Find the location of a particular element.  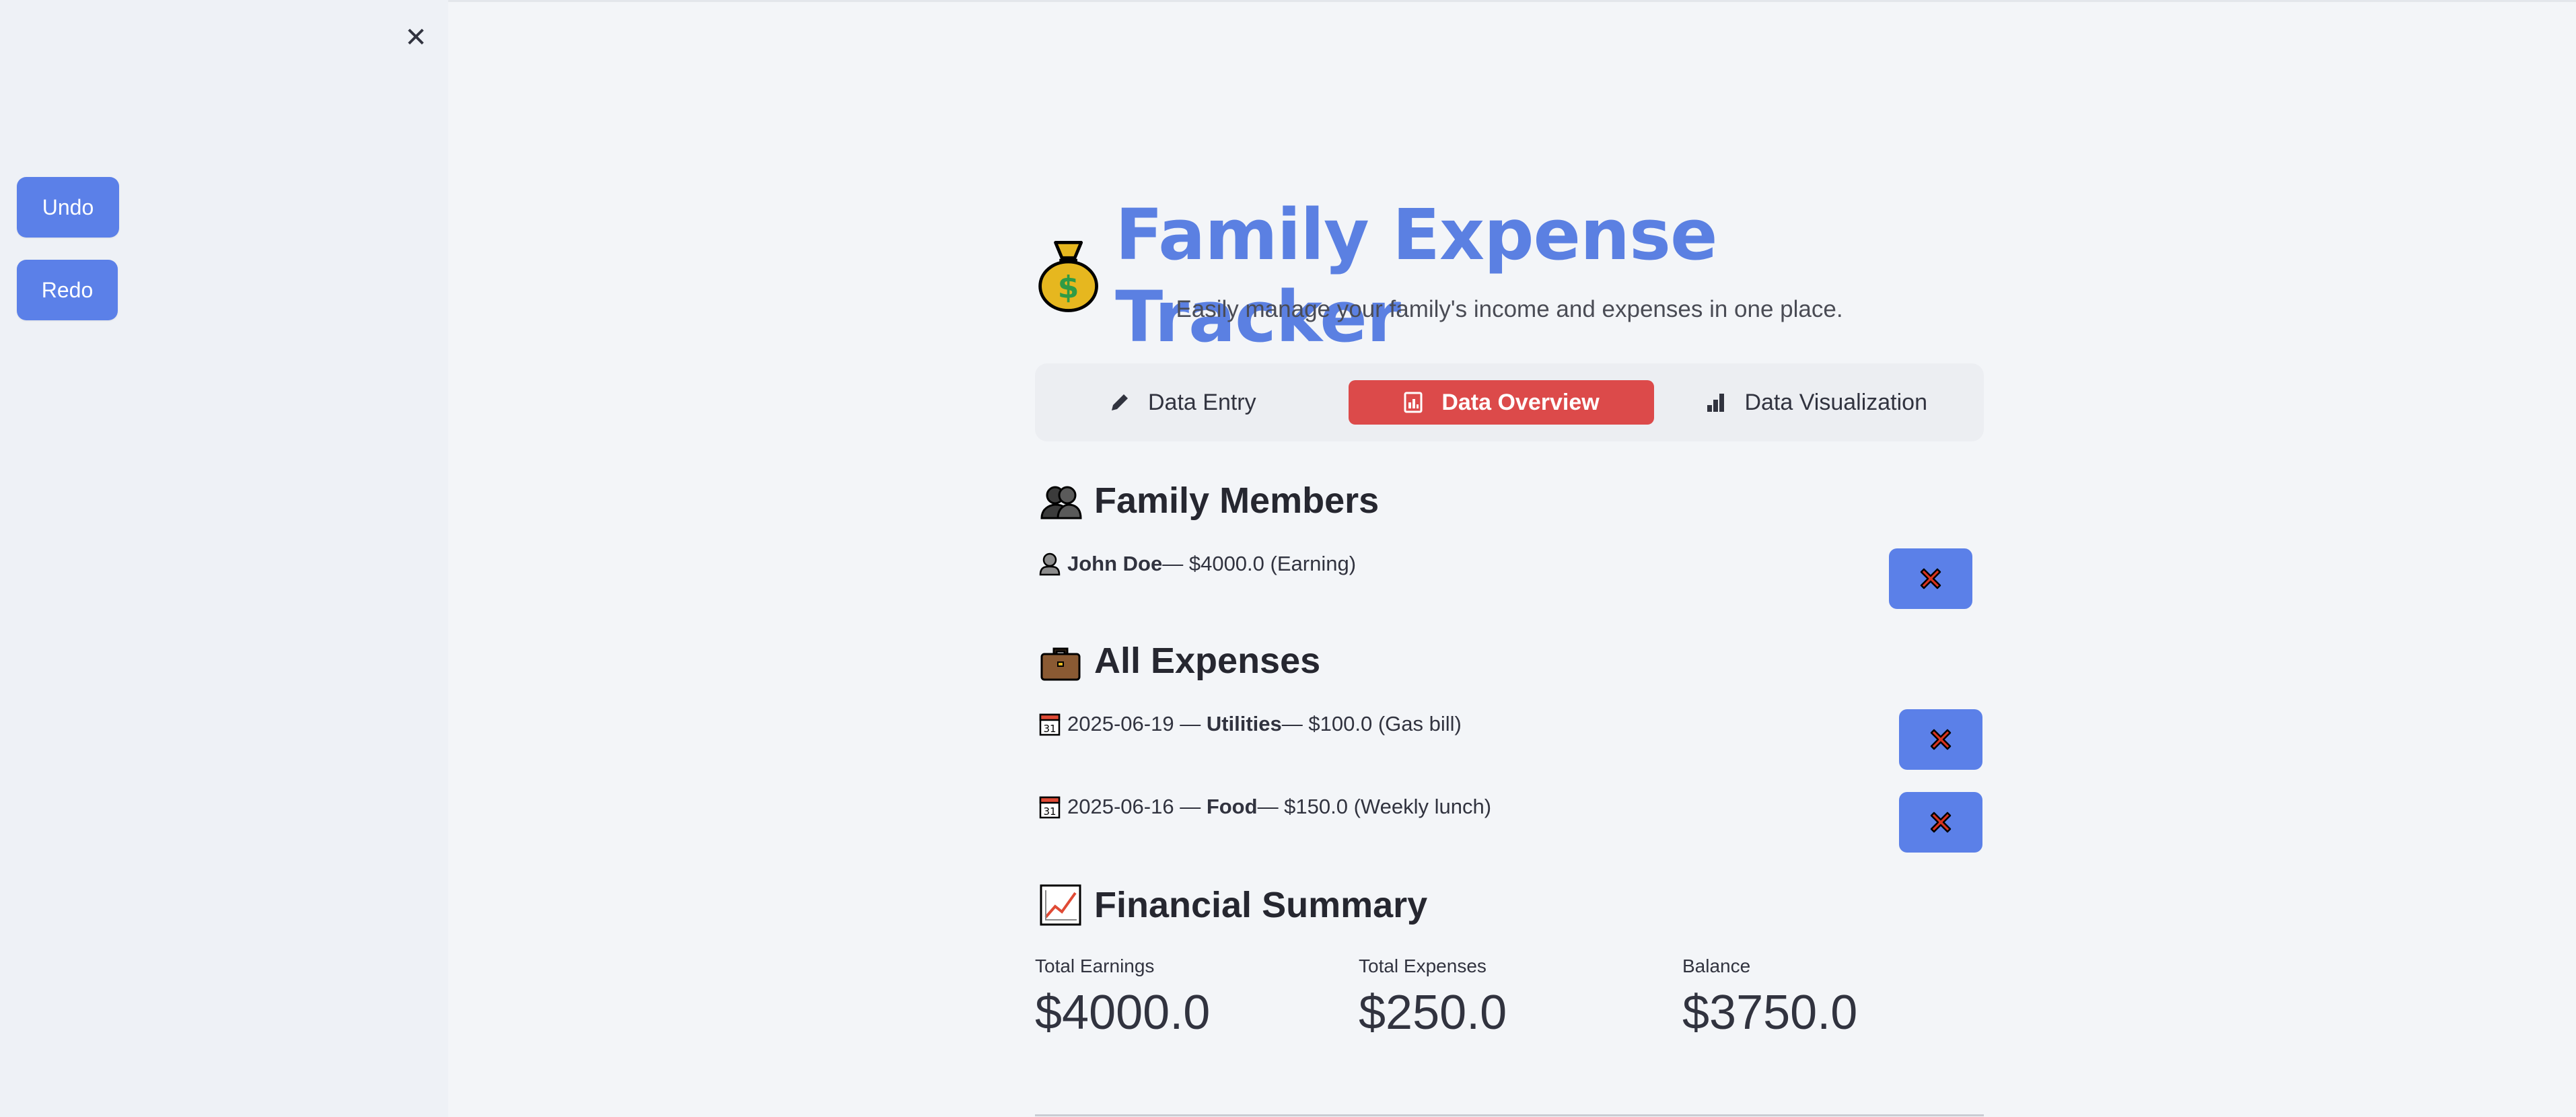

member-detail: — $4000.0 (Earning) is located at coordinates (1259, 563).